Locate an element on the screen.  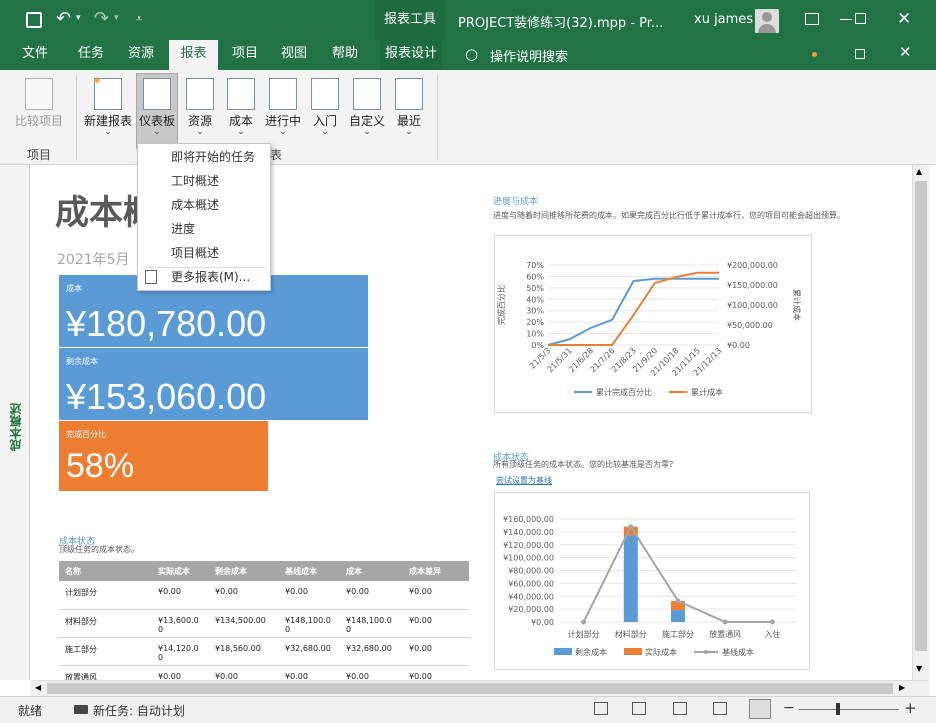
new-task-mode: 新任务: 自动计划 is located at coordinates (139, 710).